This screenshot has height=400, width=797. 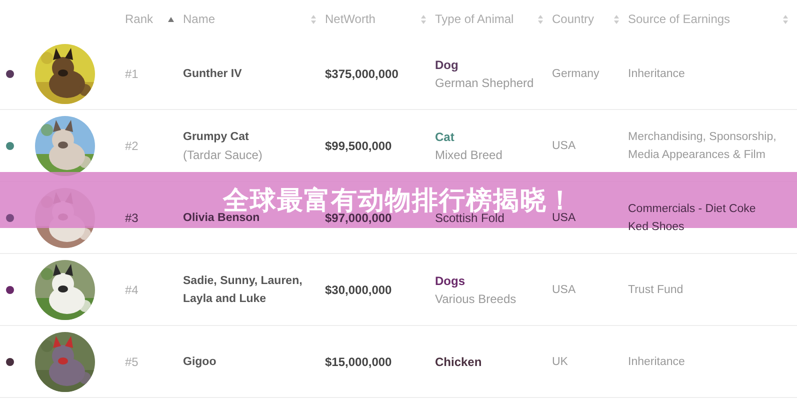 What do you see at coordinates (221, 219) in the screenshot?
I see `animal-name: Olivia Benson` at bounding box center [221, 219].